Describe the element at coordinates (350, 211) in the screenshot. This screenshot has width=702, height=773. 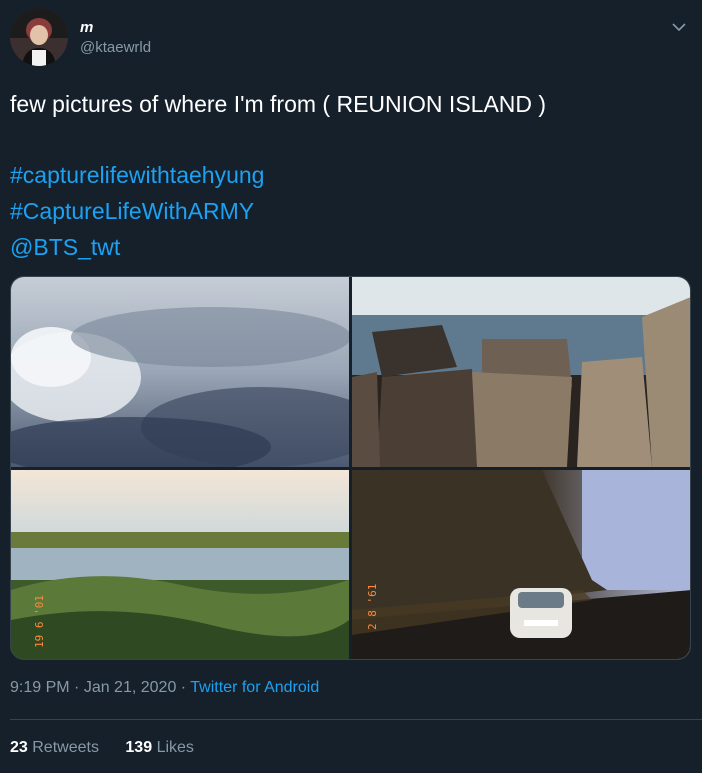
I see `hashtag-link: #CaptureLifeWithARMY` at that location.